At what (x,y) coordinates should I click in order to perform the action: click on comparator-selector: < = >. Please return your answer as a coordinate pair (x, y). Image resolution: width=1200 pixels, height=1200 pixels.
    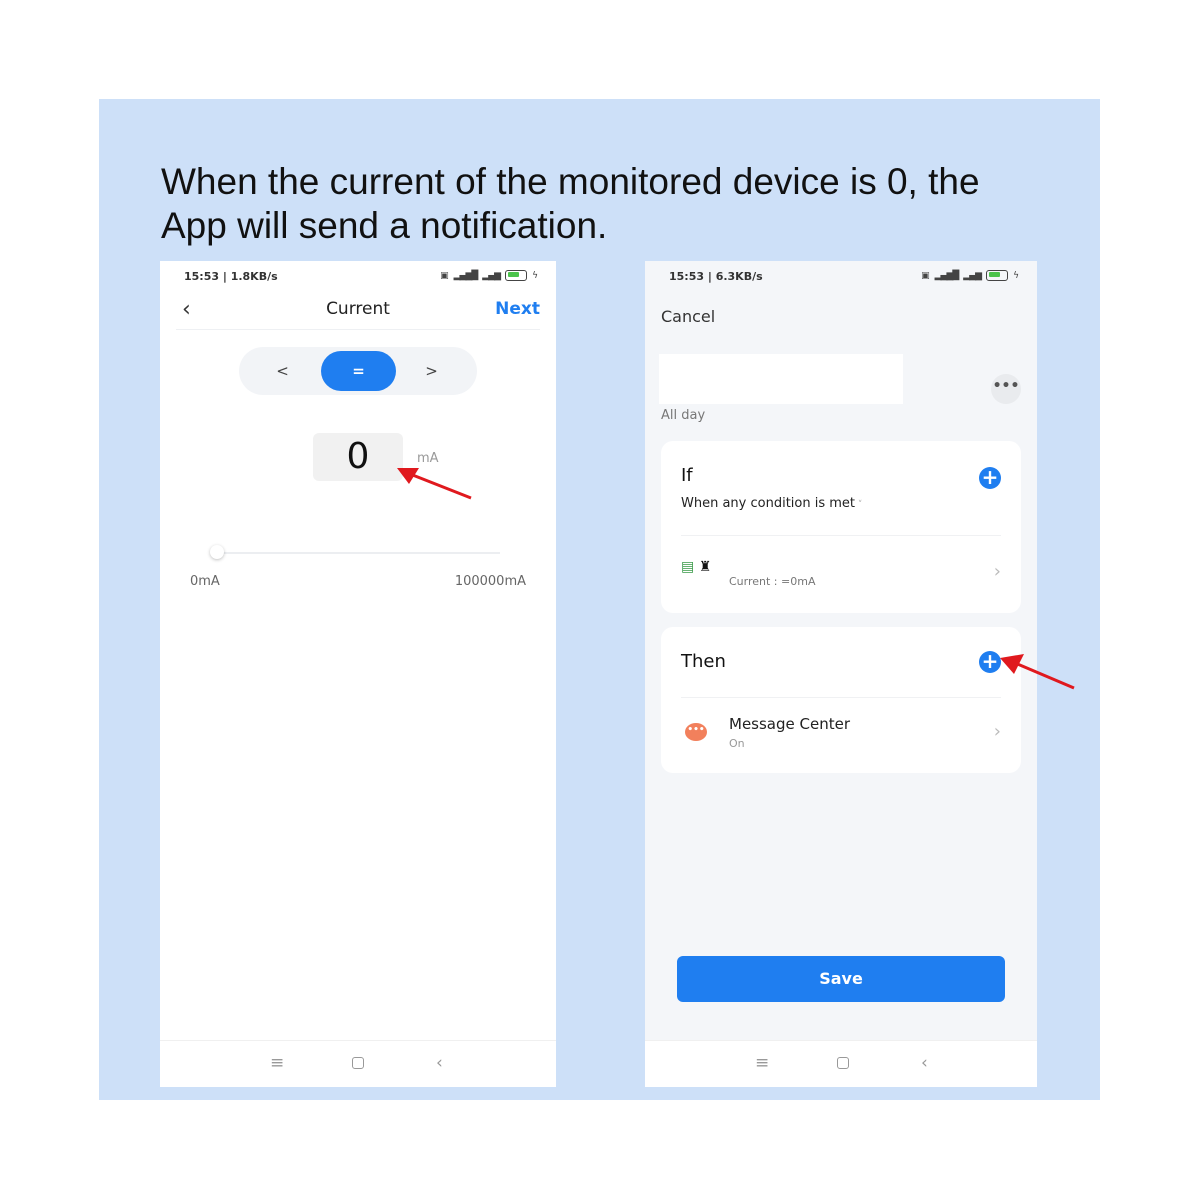
    Looking at the image, I should click on (358, 371).